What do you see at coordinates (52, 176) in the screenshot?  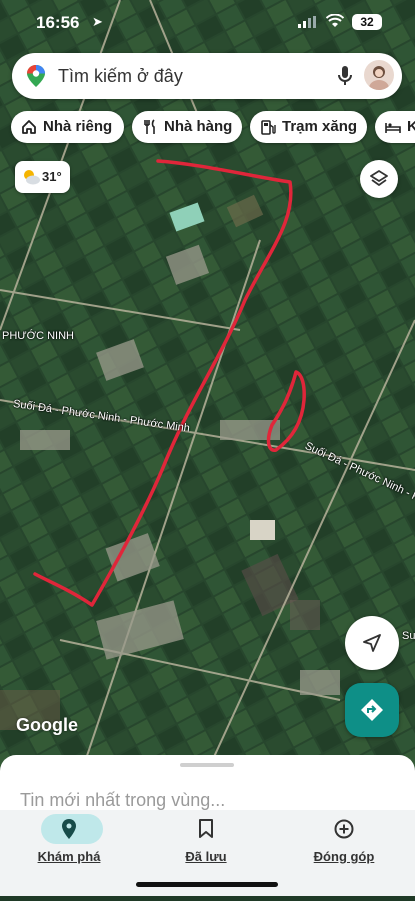 I see `temperature: 31°` at bounding box center [52, 176].